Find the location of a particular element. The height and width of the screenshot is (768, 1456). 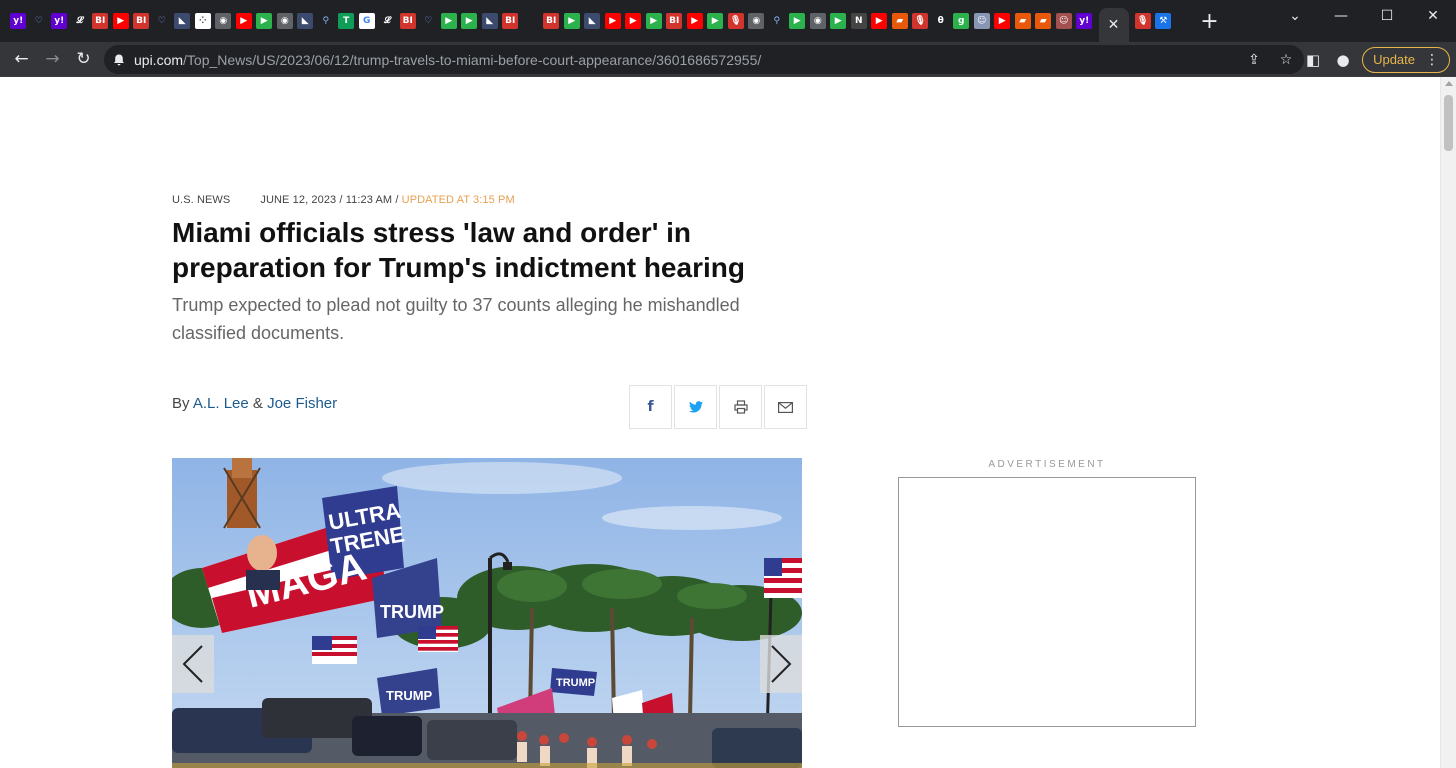

browser-tab-3: 𝓛 is located at coordinates (80, 21).